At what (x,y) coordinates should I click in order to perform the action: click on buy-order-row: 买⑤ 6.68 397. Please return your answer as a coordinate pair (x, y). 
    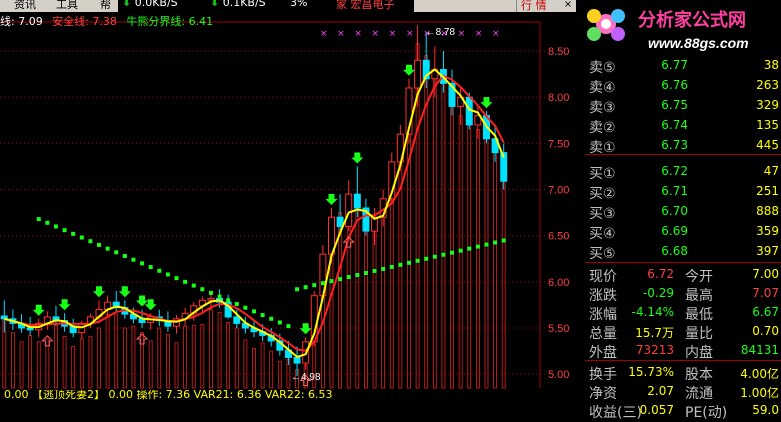
    Looking at the image, I should click on (684, 252).